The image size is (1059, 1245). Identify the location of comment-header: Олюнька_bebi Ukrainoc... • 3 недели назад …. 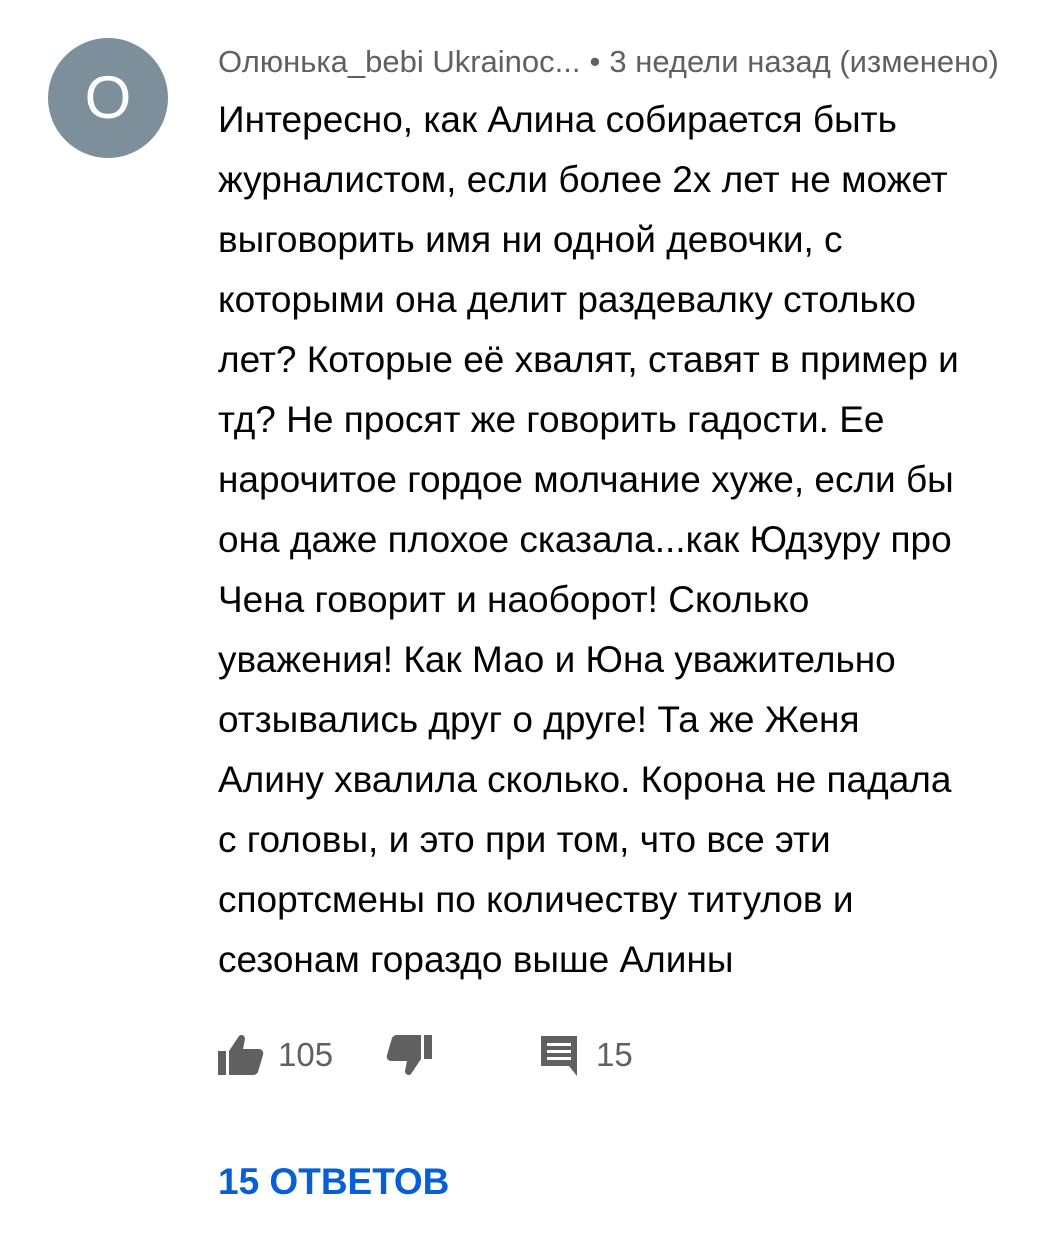
(638, 62).